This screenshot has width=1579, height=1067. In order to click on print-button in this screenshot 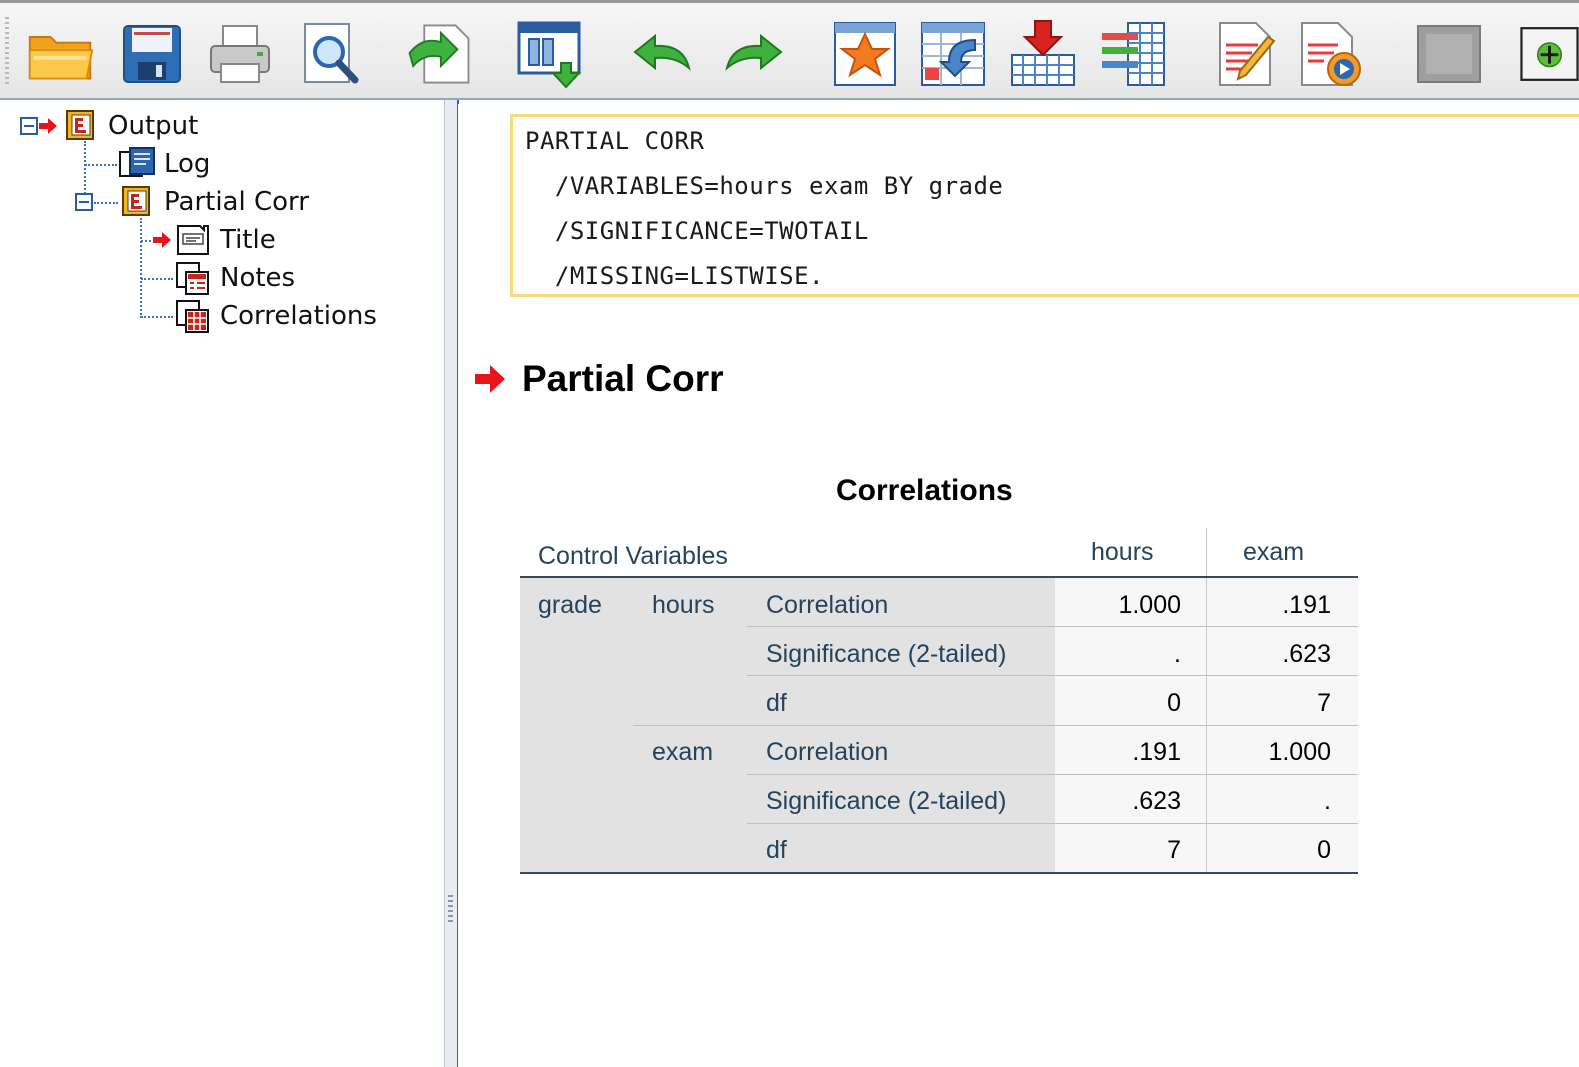, I will do `click(240, 54)`.